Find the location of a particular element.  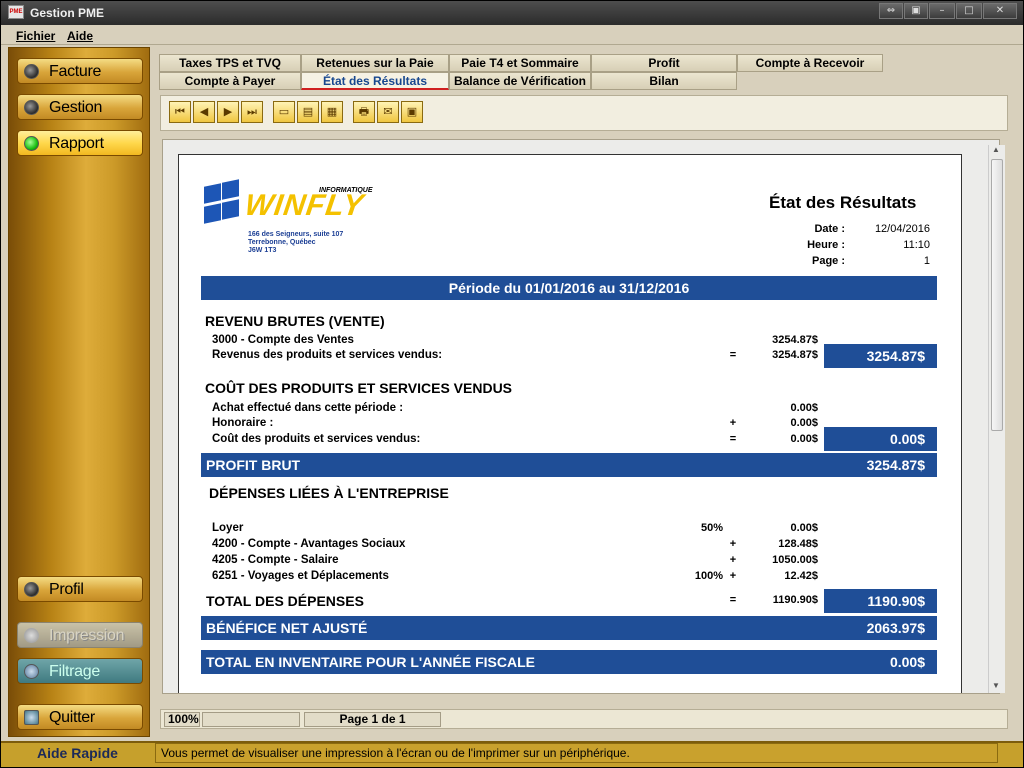

revenue-line: 3000 - Compte des Ventes is located at coordinates (283, 340).